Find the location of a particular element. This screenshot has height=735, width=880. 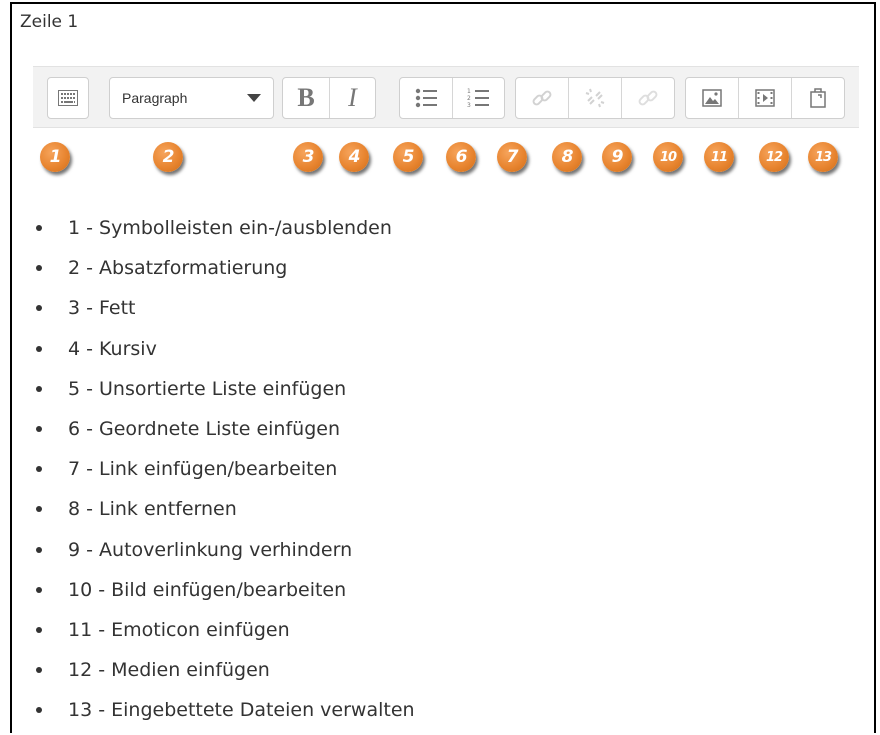

toolbar-group-lists: 123 is located at coordinates (452, 98).